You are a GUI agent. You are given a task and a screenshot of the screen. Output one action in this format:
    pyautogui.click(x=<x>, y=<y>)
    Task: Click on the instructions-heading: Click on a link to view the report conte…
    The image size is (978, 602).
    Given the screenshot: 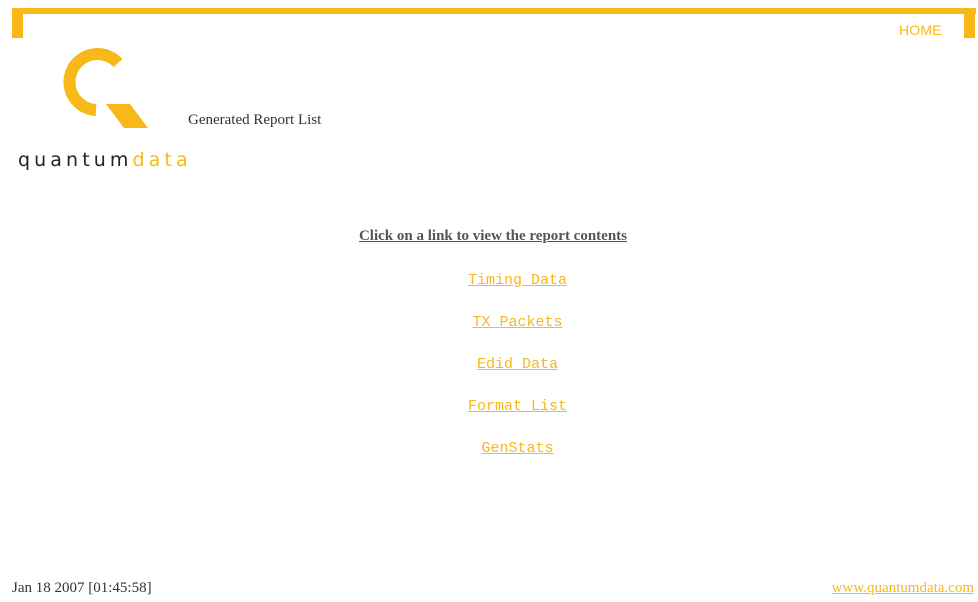 What is the action you would take?
    pyautogui.click(x=493, y=236)
    